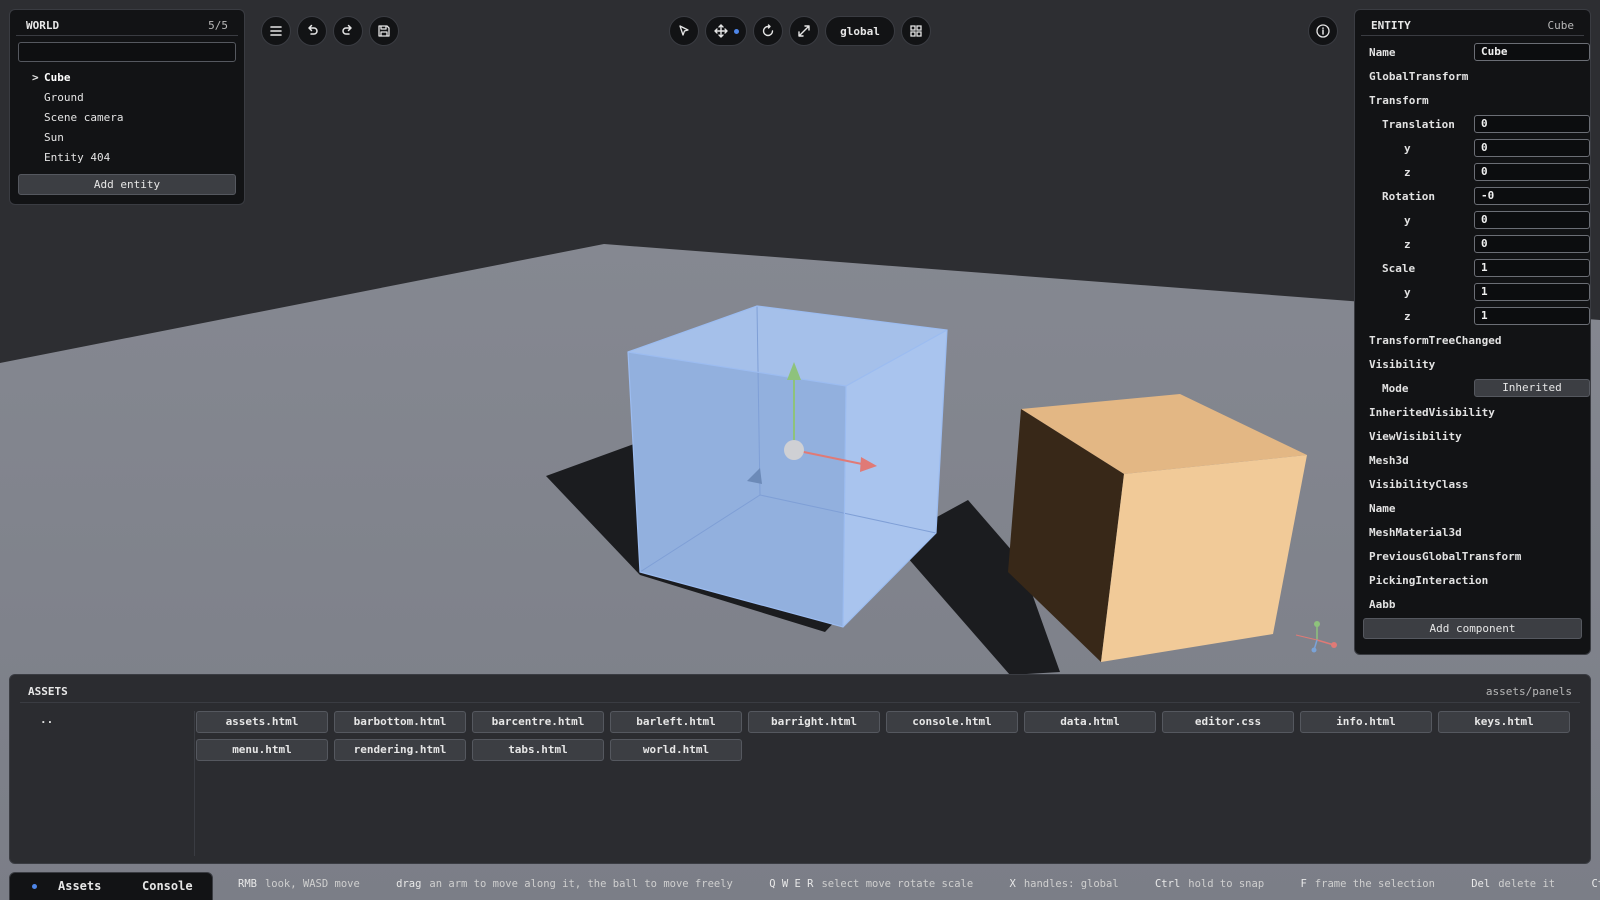  Describe the element at coordinates (127, 184) in the screenshot. I see `add-entity-button: Add entity` at that location.